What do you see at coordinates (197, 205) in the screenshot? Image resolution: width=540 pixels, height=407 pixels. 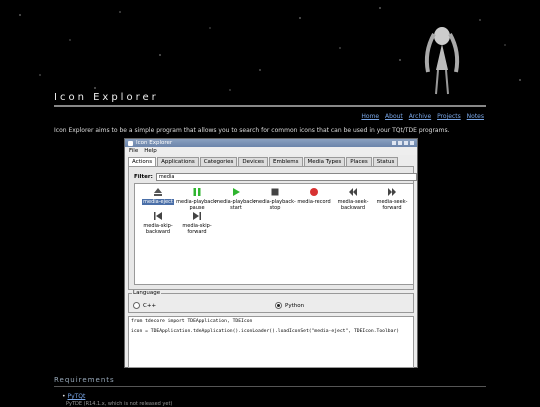 I see `icon-label: media-playback-pause` at bounding box center [197, 205].